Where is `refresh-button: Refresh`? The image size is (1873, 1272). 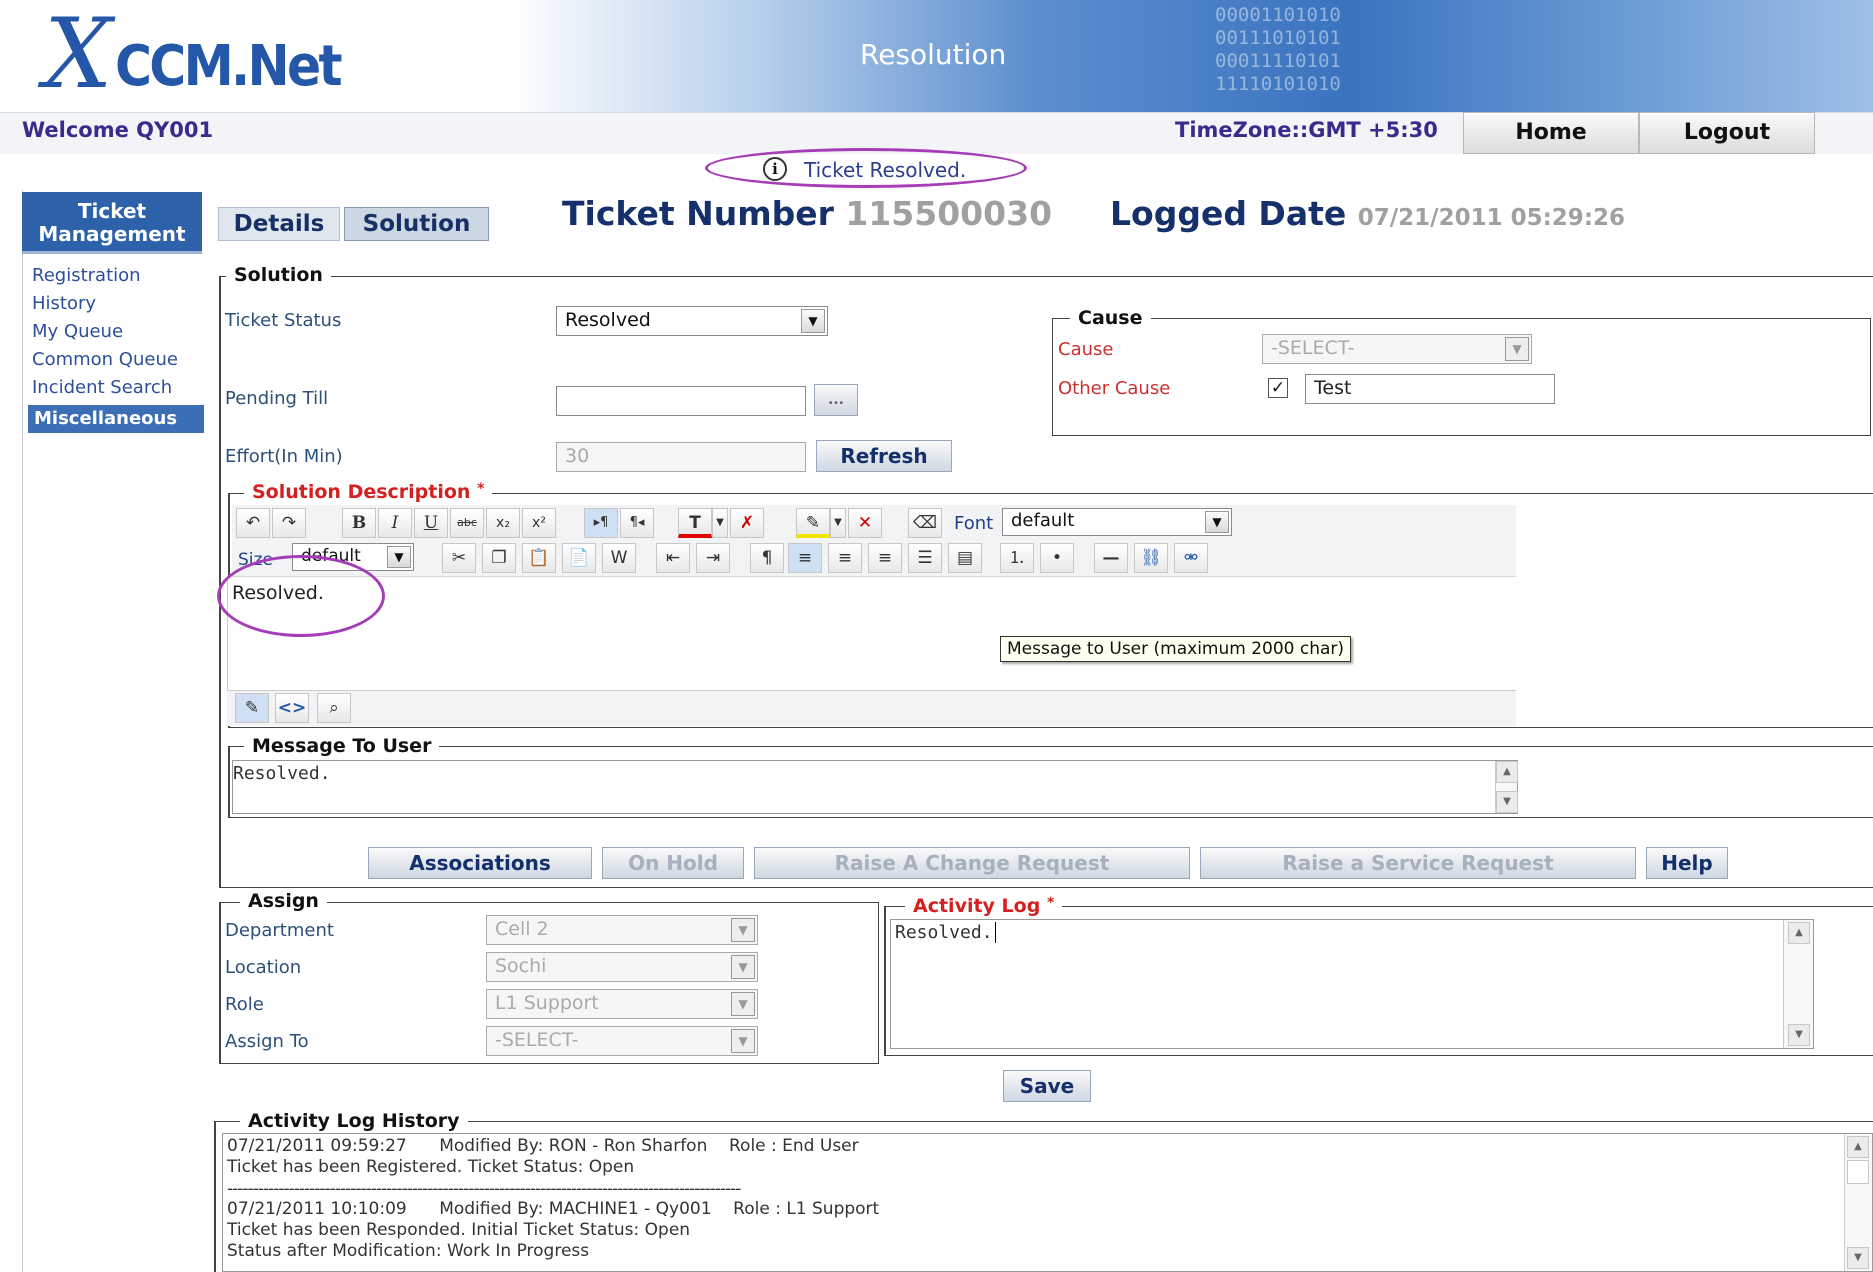 refresh-button: Refresh is located at coordinates (884, 456).